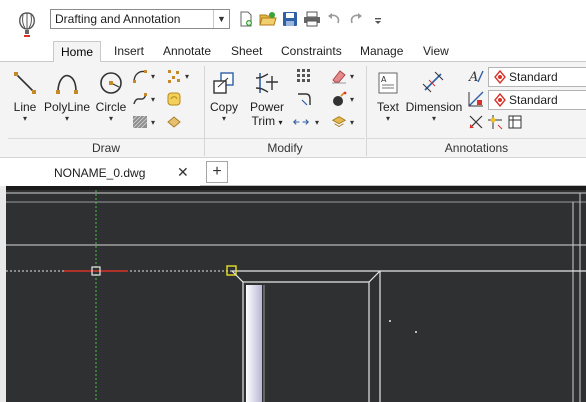 The height and width of the screenshot is (402, 586). What do you see at coordinates (111, 107) in the screenshot?
I see `circle-label: Circle` at bounding box center [111, 107].